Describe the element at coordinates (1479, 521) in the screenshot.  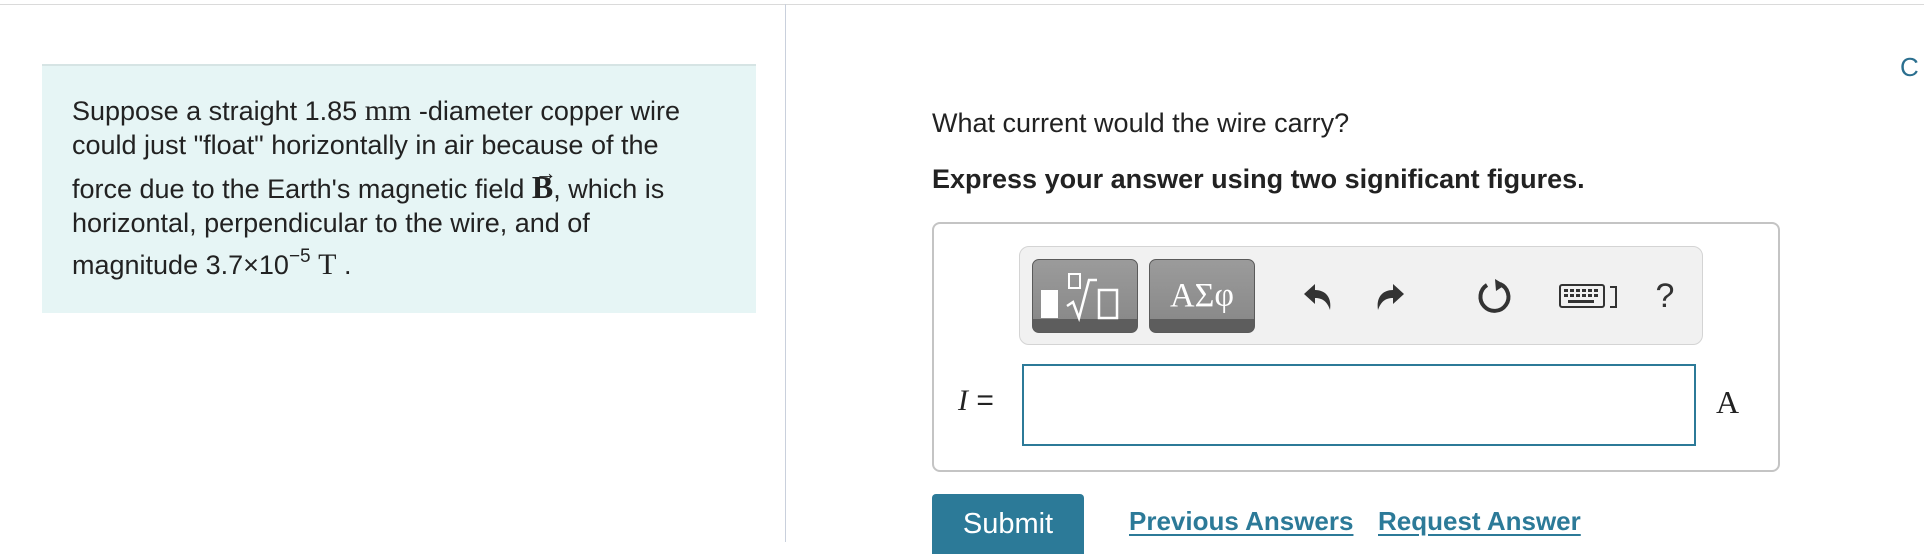
I see `request-answer-link: Request Answer` at that location.